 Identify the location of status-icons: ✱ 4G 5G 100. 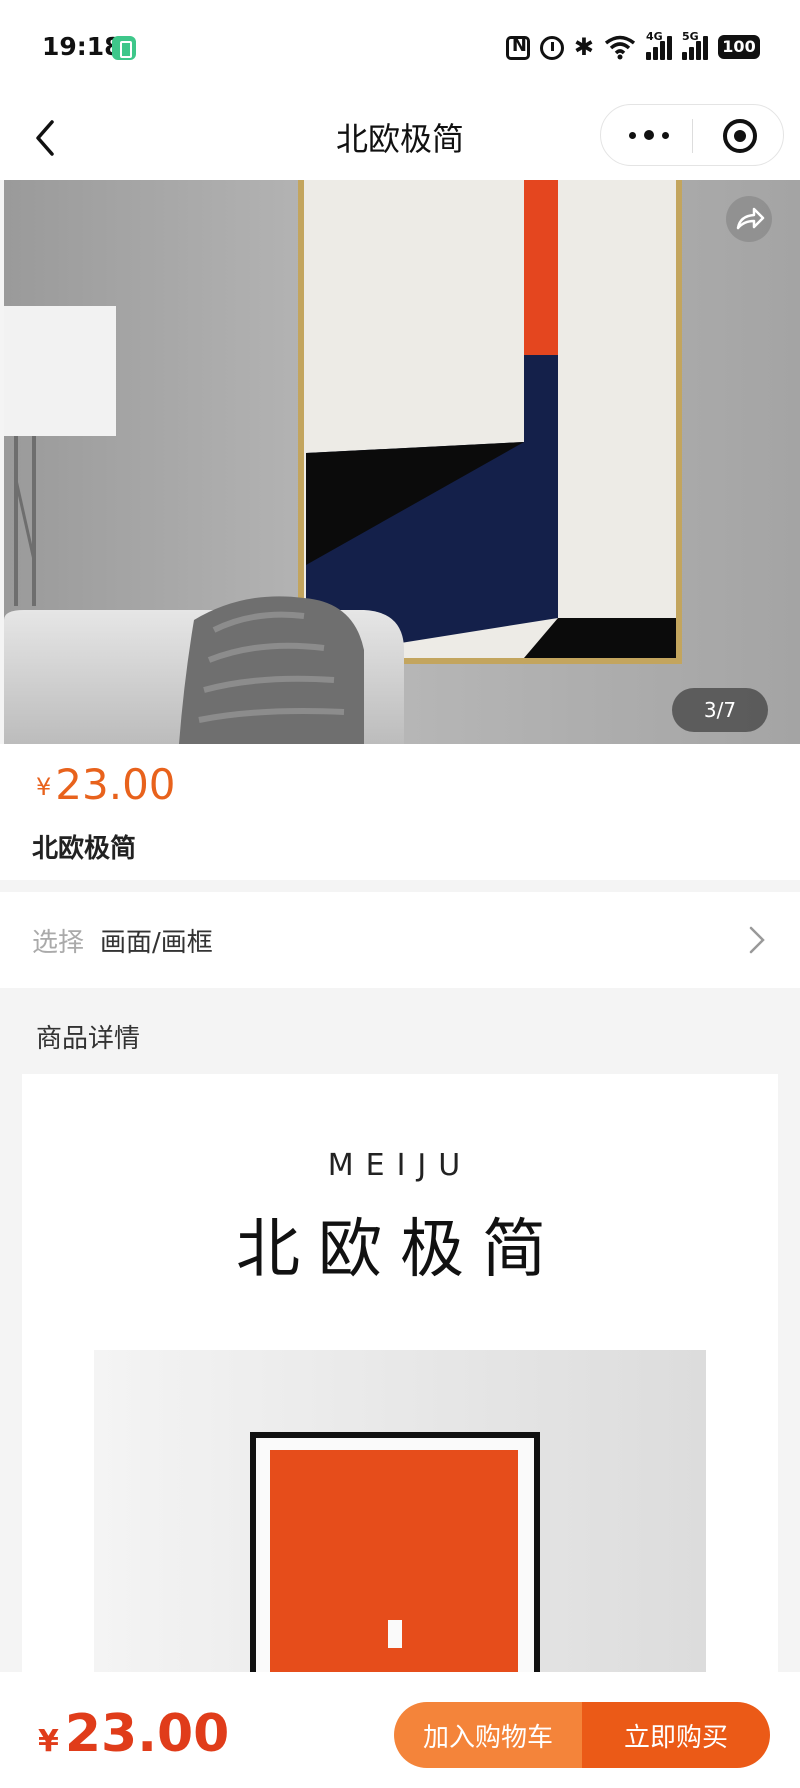
(632, 46).